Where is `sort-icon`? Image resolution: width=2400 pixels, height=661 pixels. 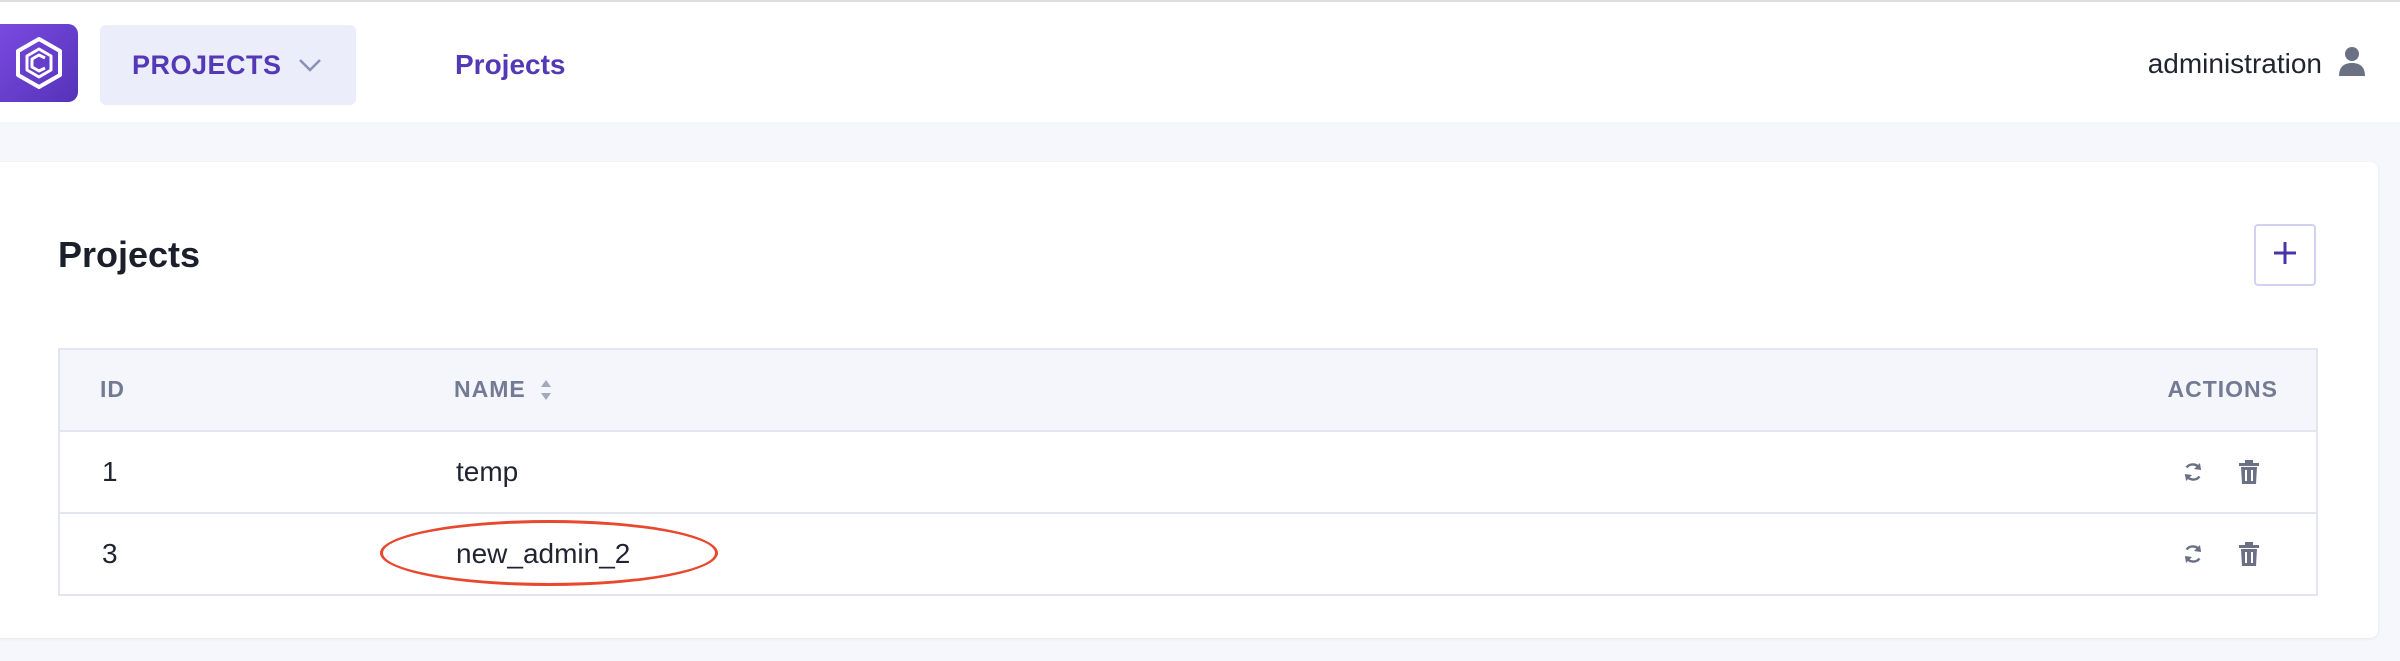
sort-icon is located at coordinates (546, 390).